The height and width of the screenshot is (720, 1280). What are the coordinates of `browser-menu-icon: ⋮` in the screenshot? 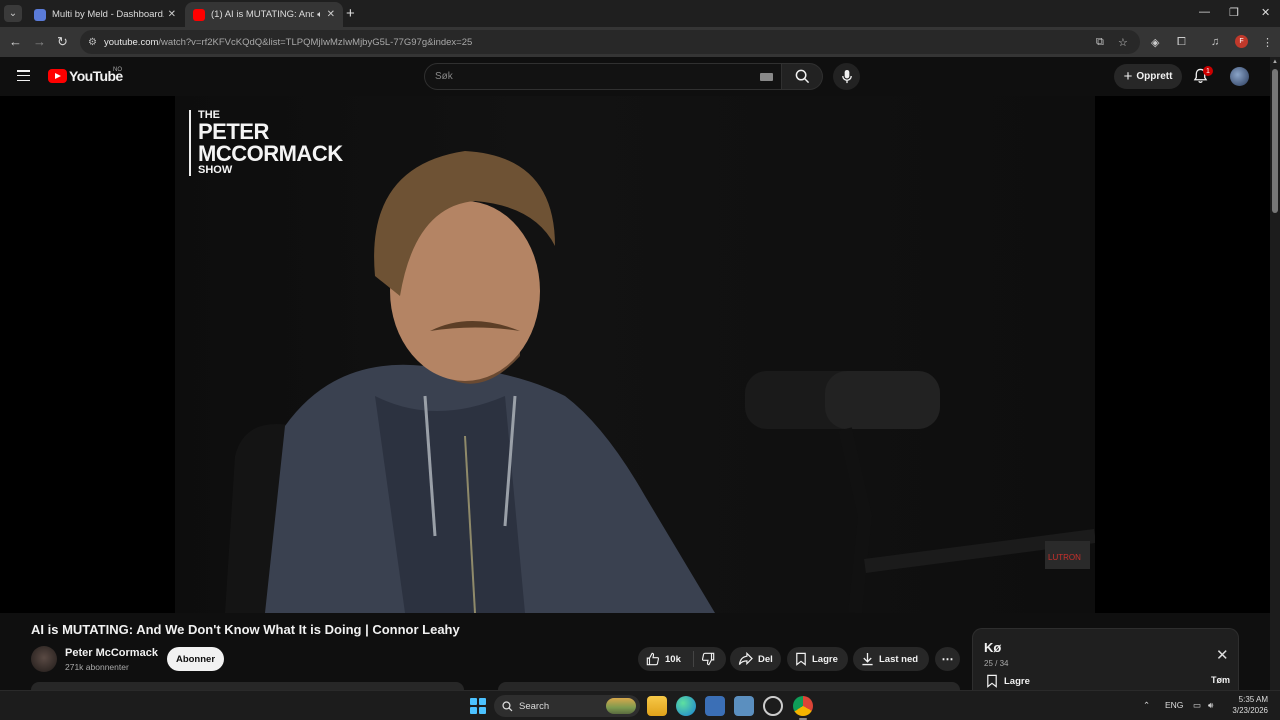 It's located at (1267, 42).